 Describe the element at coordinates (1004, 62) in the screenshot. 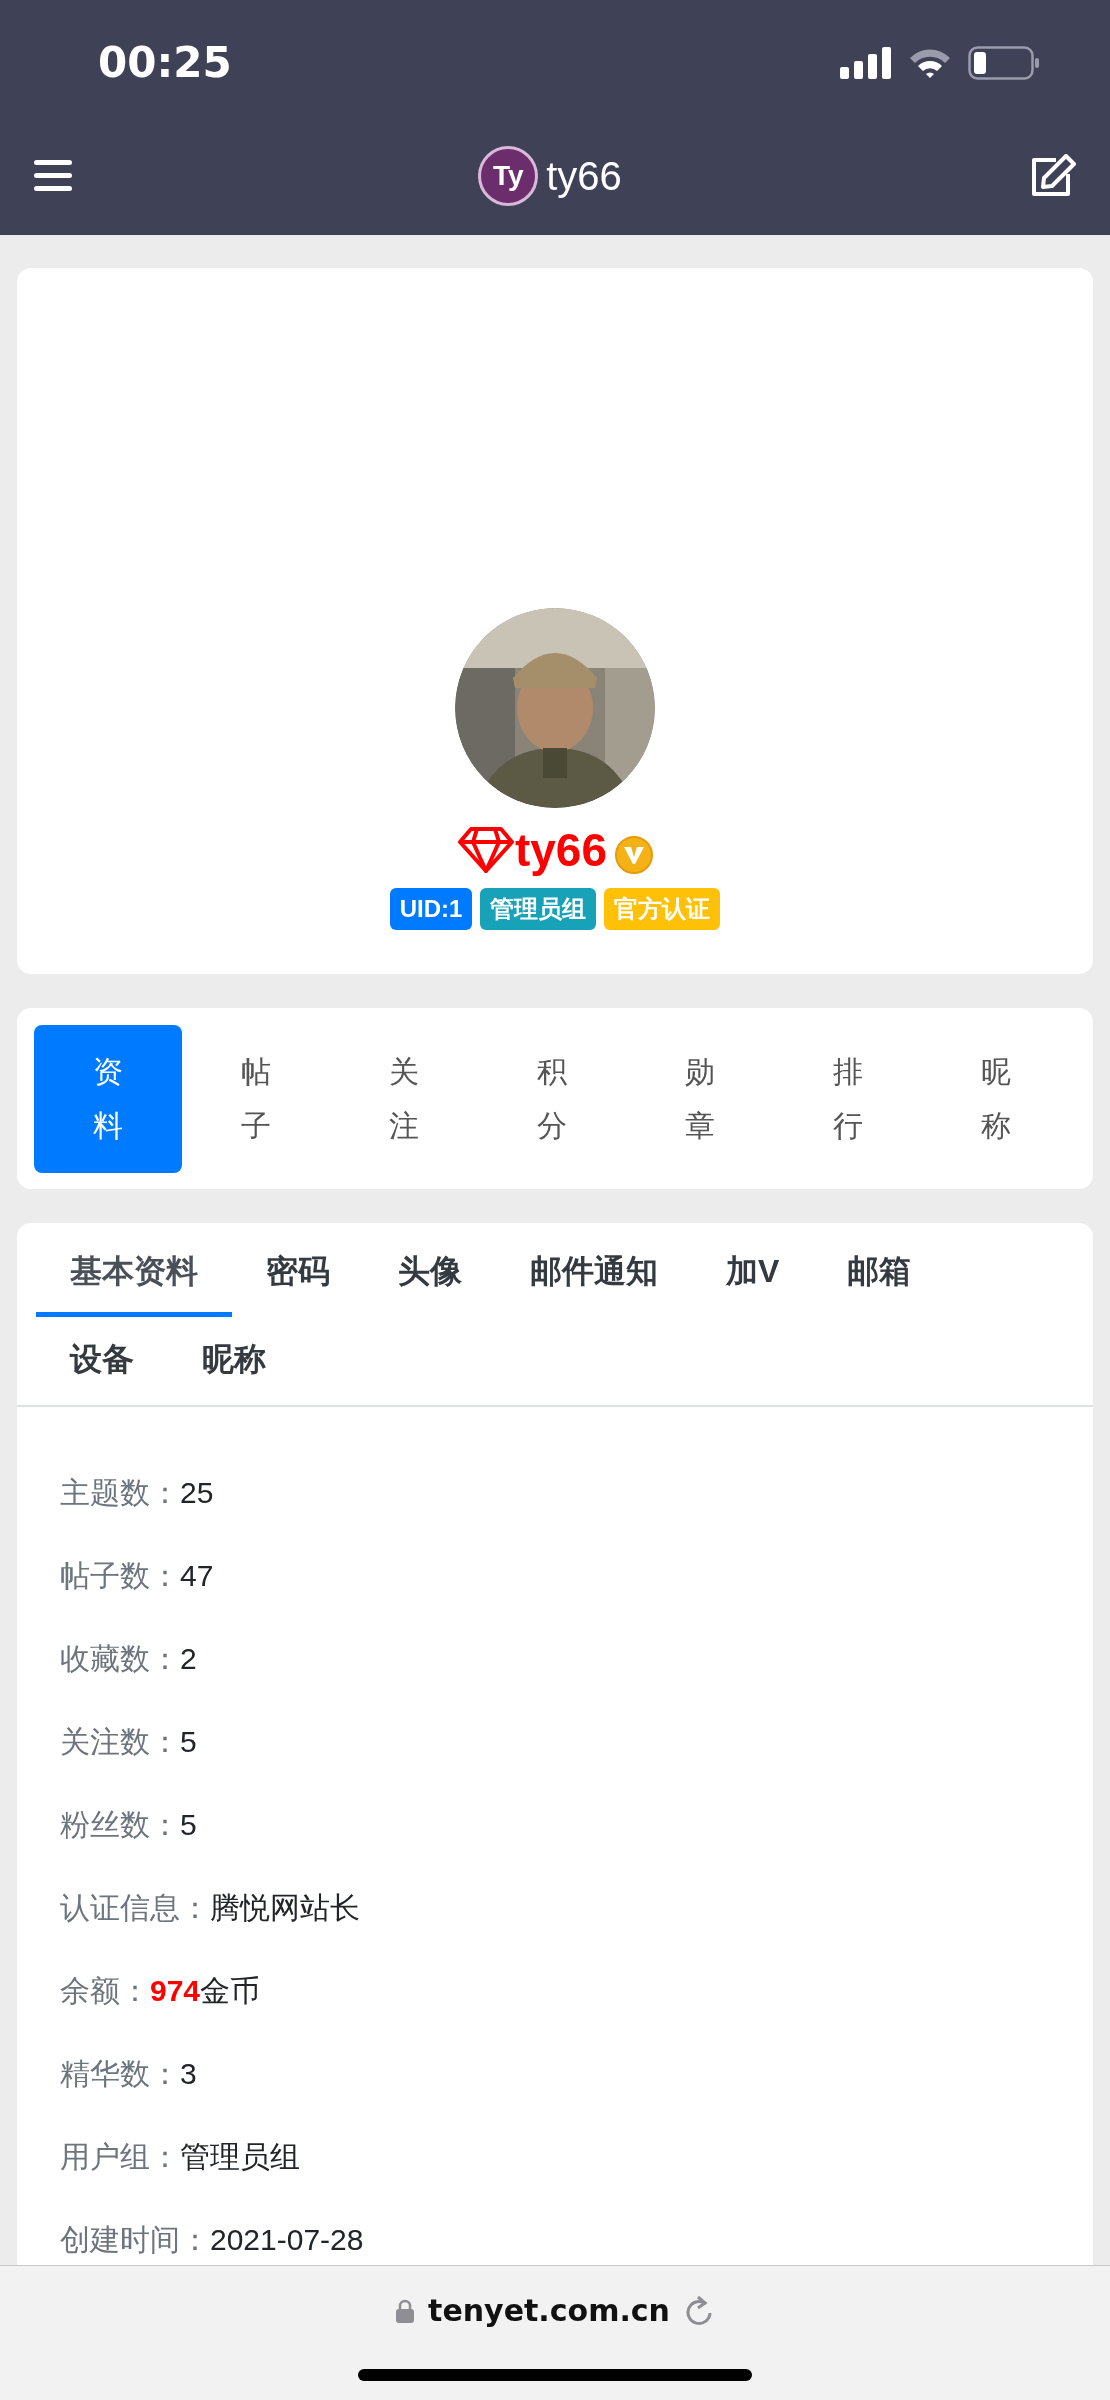

I see `battery-icon` at that location.